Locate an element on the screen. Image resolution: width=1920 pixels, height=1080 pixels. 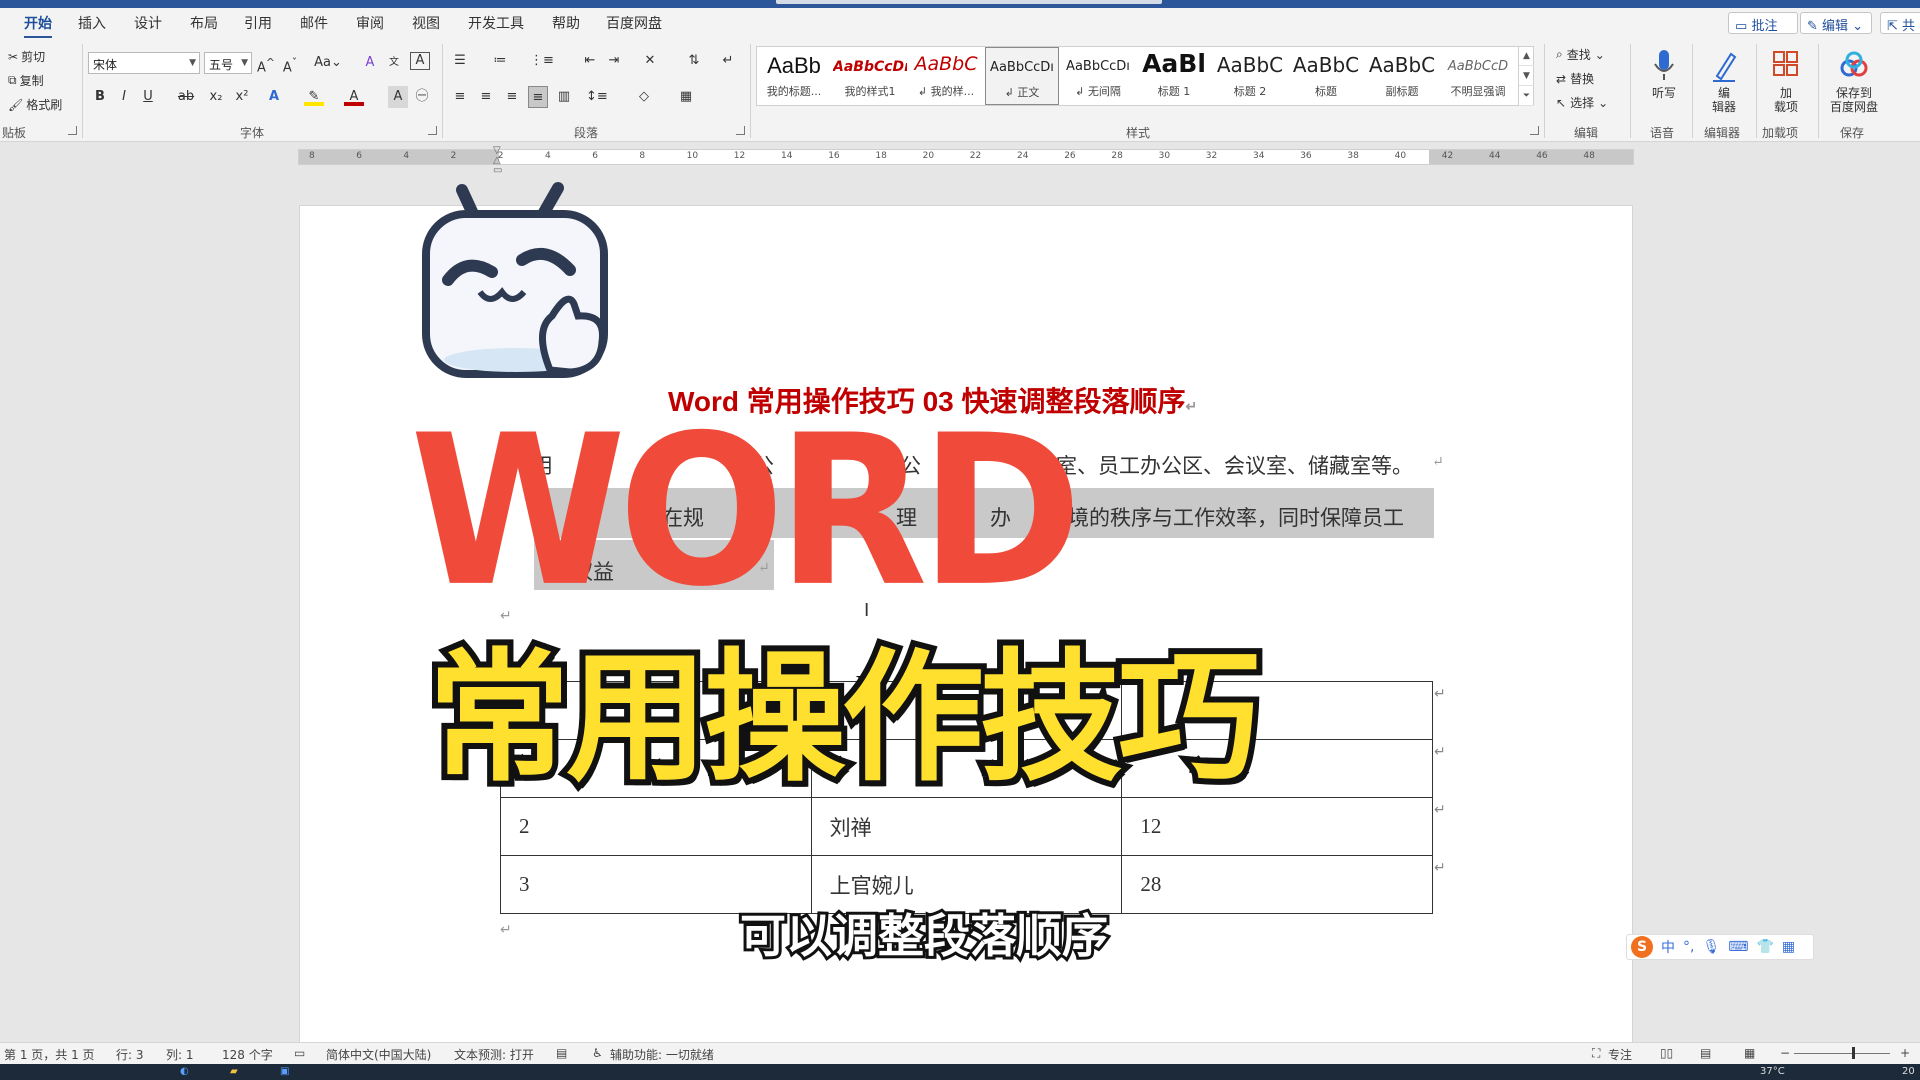
table-cell: 28 is located at coordinates (1277, 884).